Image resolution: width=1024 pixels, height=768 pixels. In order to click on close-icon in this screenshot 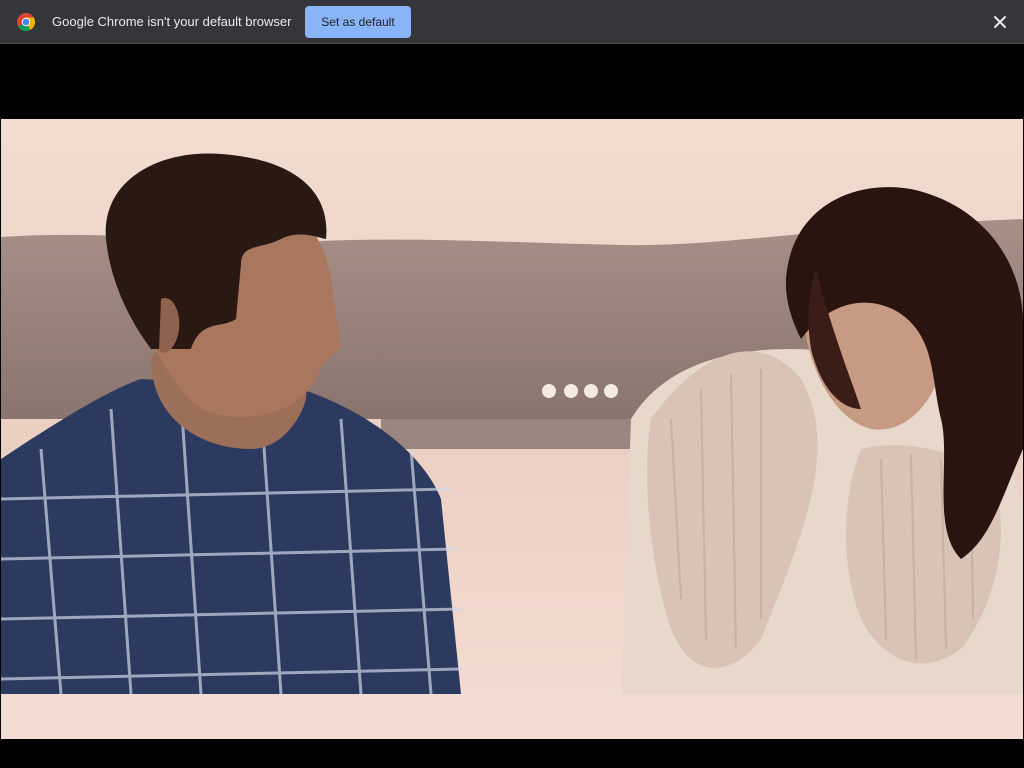, I will do `click(1000, 22)`.